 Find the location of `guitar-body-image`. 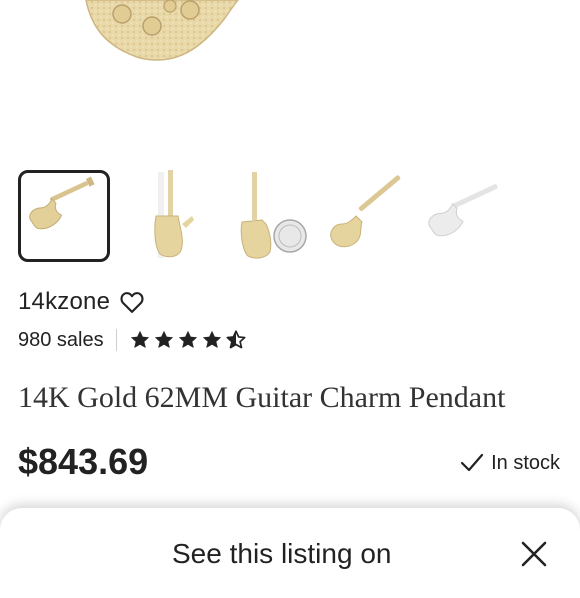

guitar-body-image is located at coordinates (162, 30).